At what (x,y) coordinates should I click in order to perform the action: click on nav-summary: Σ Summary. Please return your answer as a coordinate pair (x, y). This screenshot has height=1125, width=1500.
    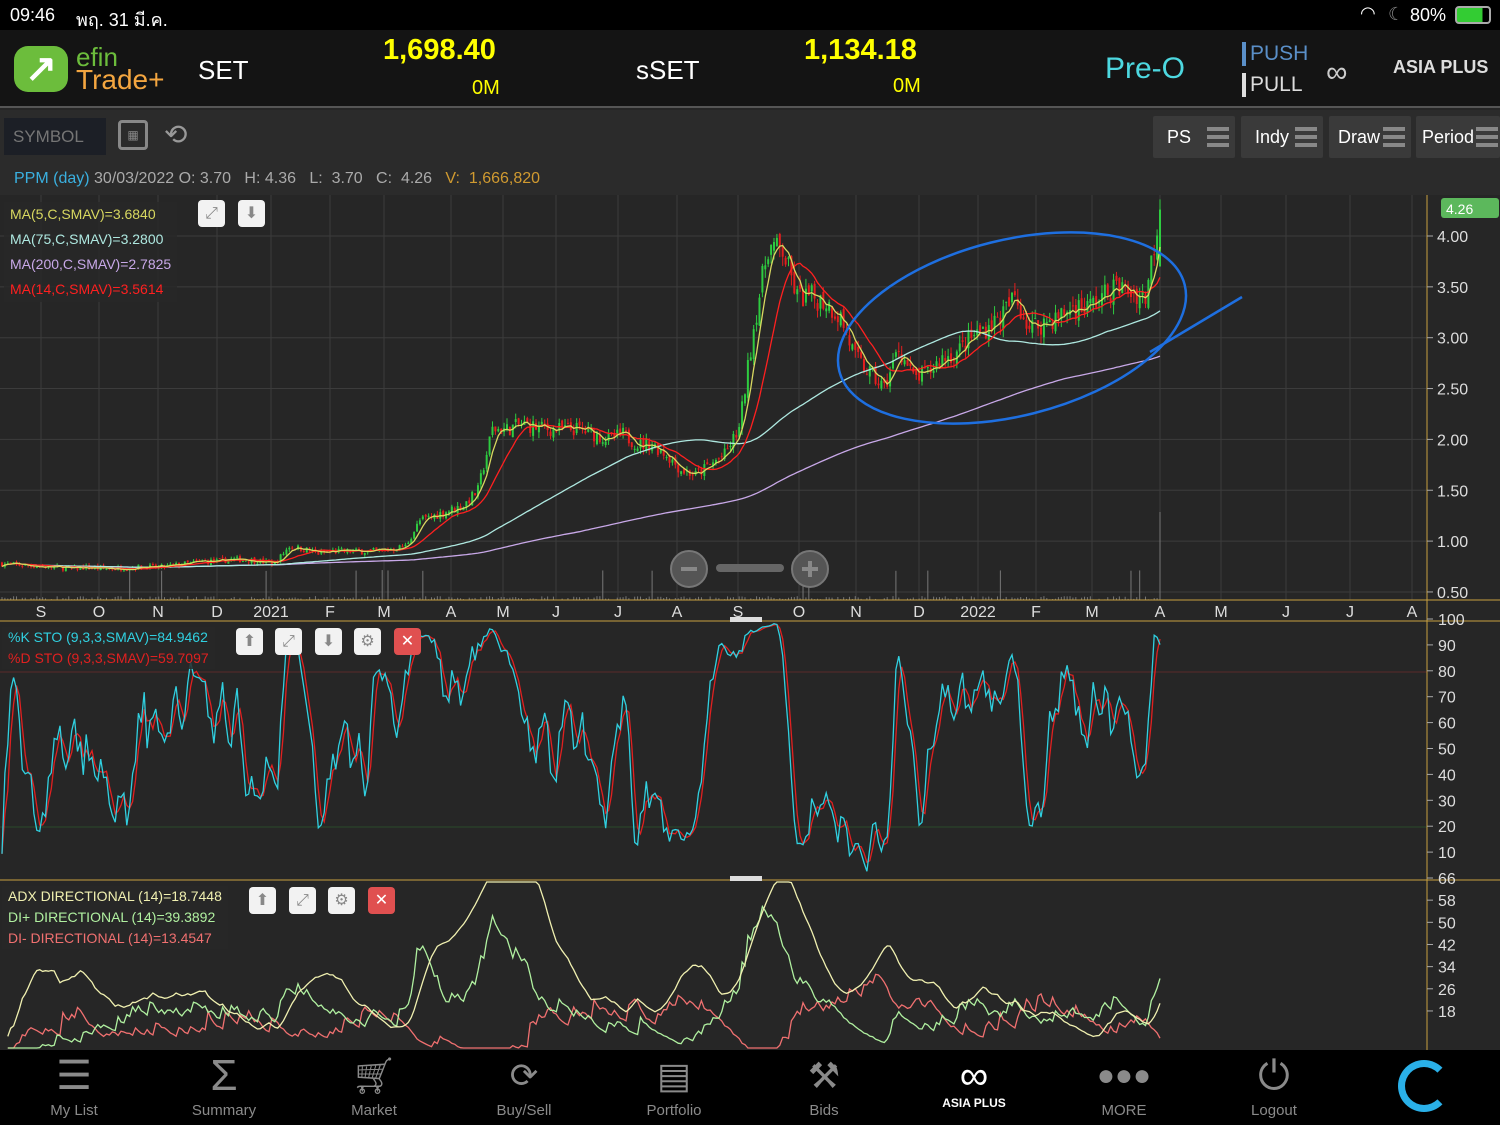
    Looking at the image, I should click on (224, 1087).